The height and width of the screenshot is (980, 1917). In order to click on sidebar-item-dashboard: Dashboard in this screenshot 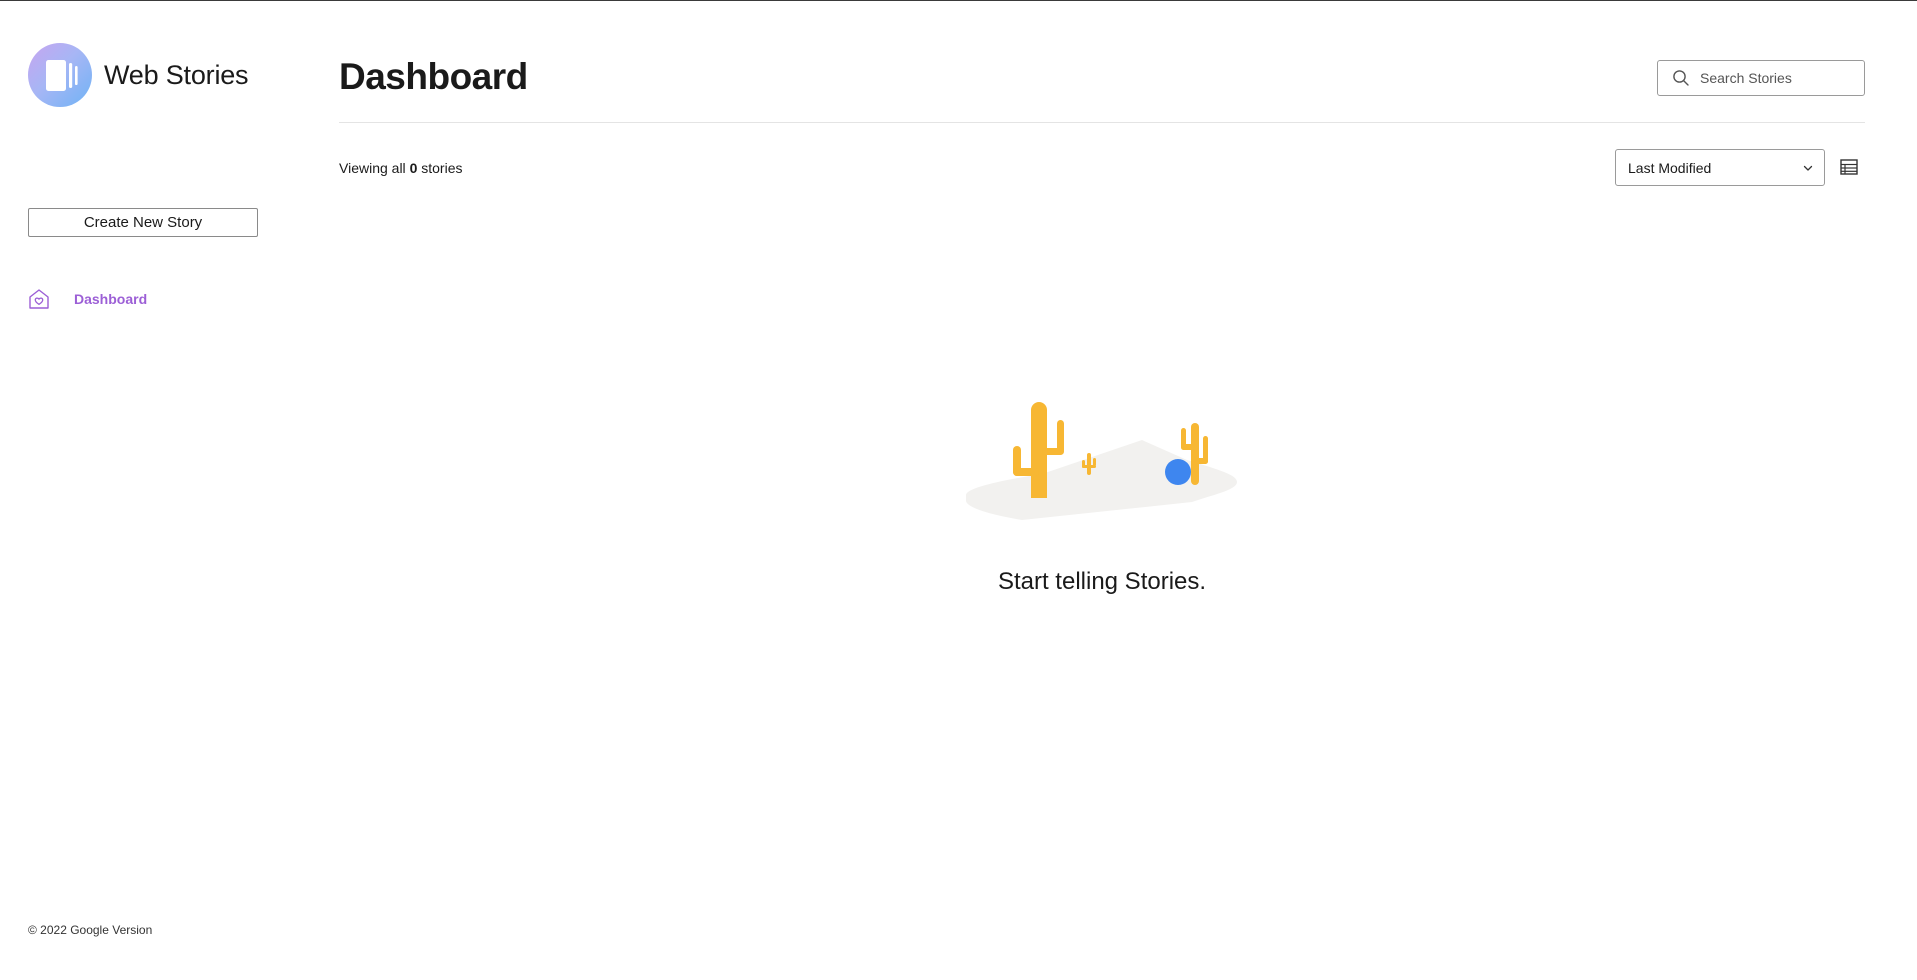, I will do `click(87, 299)`.